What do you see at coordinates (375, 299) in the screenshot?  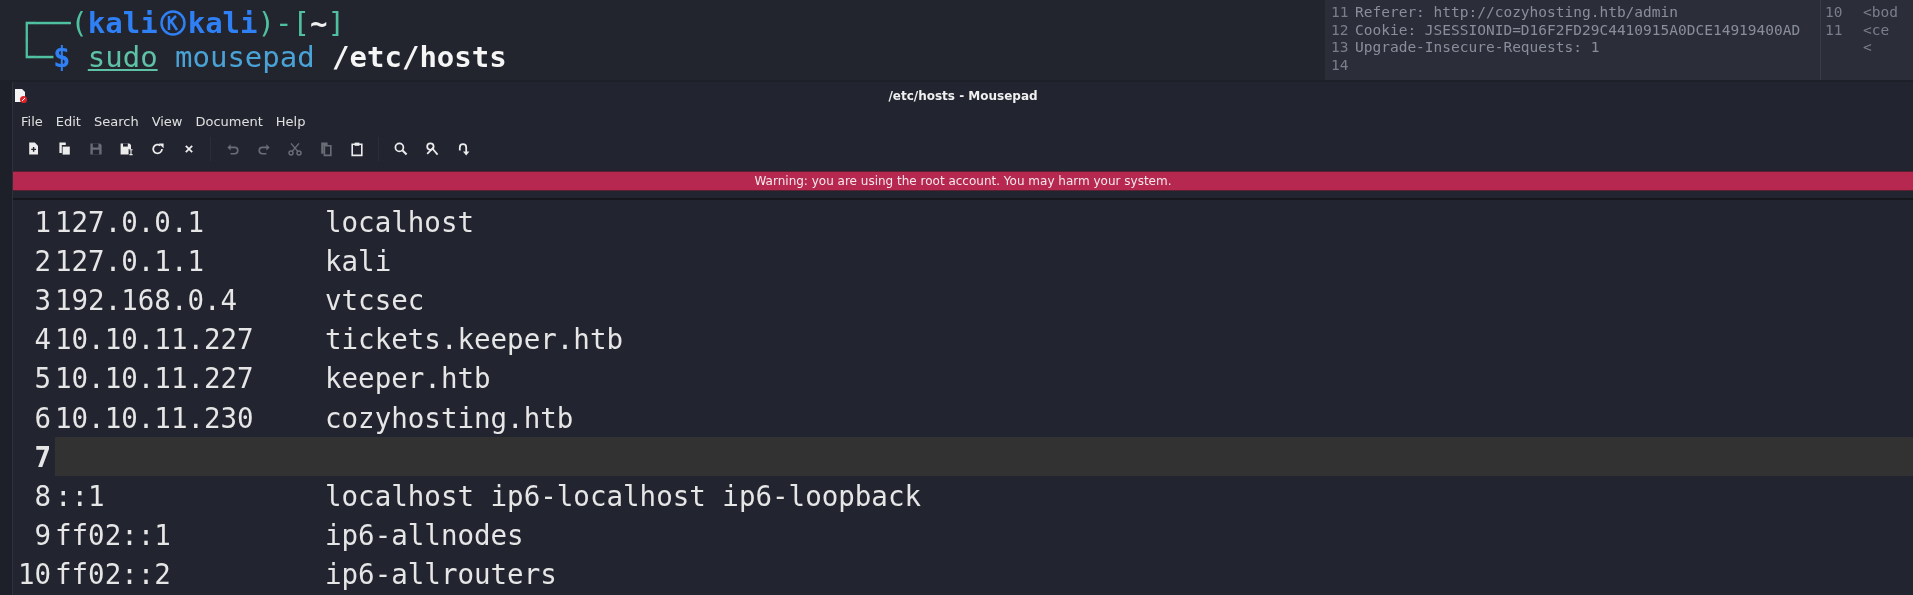 I see `host-names: vtcsec` at bounding box center [375, 299].